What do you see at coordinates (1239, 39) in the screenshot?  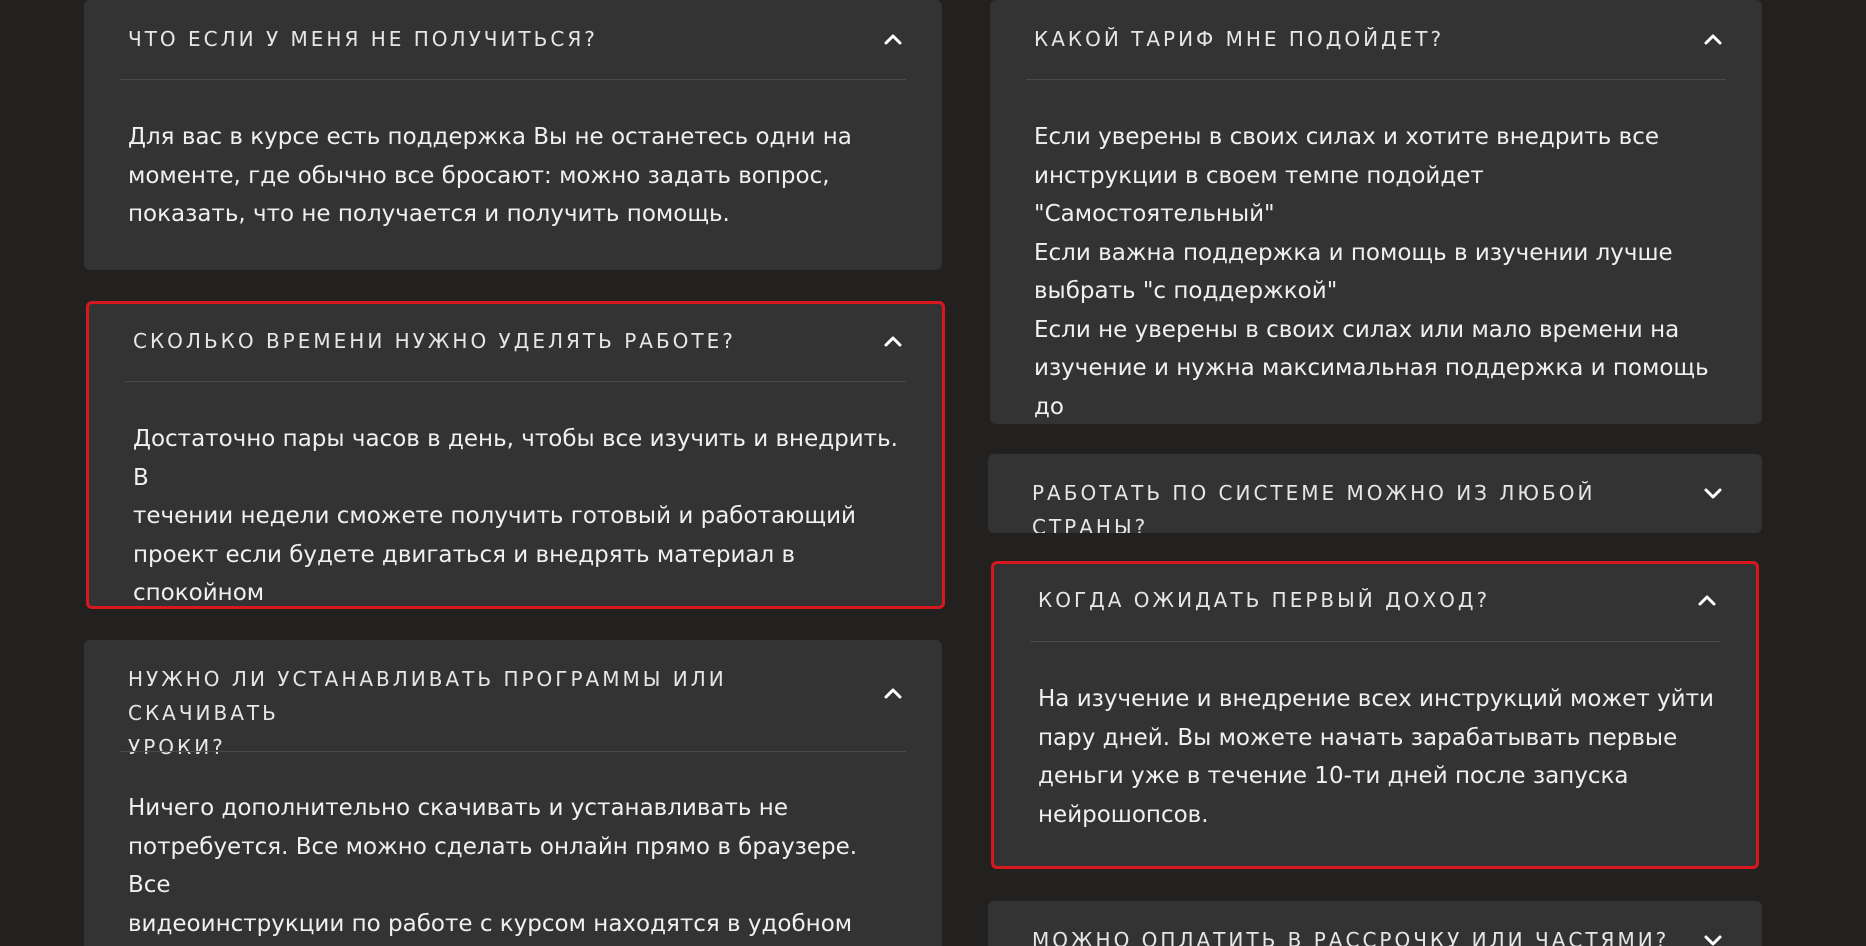 I see `faq-question: Какой тариф мне подойдет?` at bounding box center [1239, 39].